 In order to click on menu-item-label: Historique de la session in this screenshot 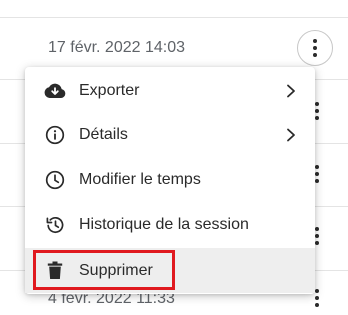, I will do `click(164, 224)`.